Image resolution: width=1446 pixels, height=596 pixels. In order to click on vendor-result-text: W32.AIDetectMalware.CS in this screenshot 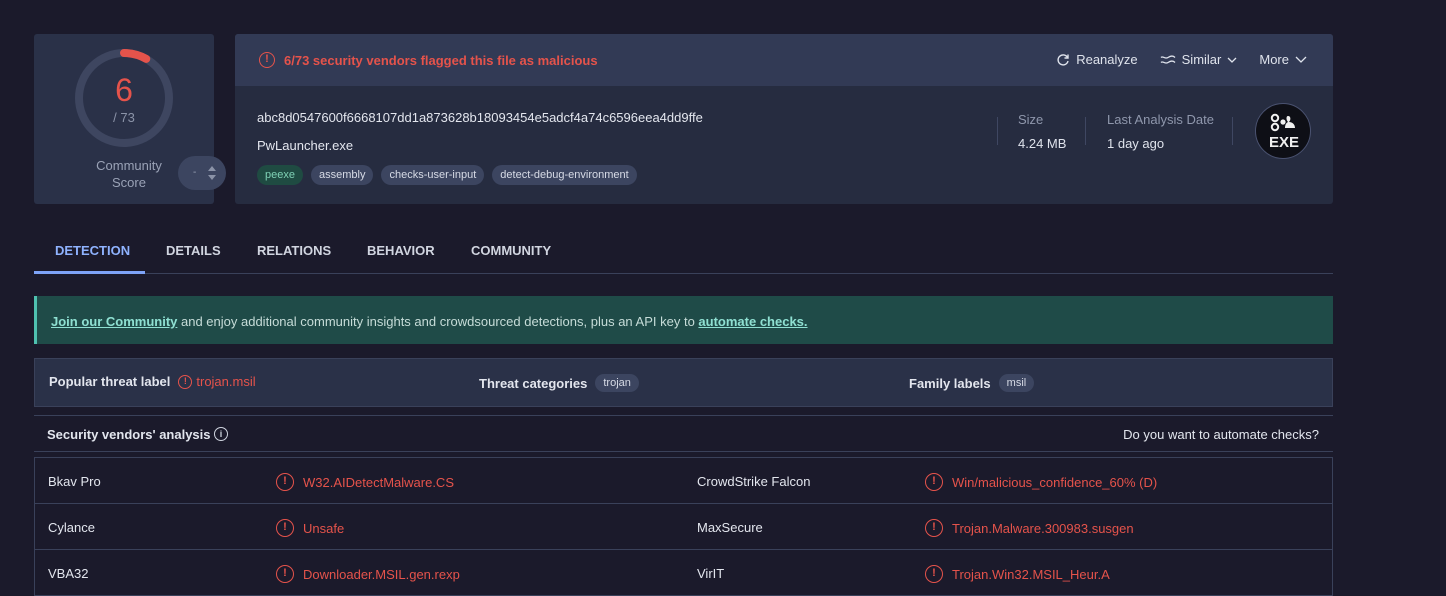, I will do `click(378, 482)`.